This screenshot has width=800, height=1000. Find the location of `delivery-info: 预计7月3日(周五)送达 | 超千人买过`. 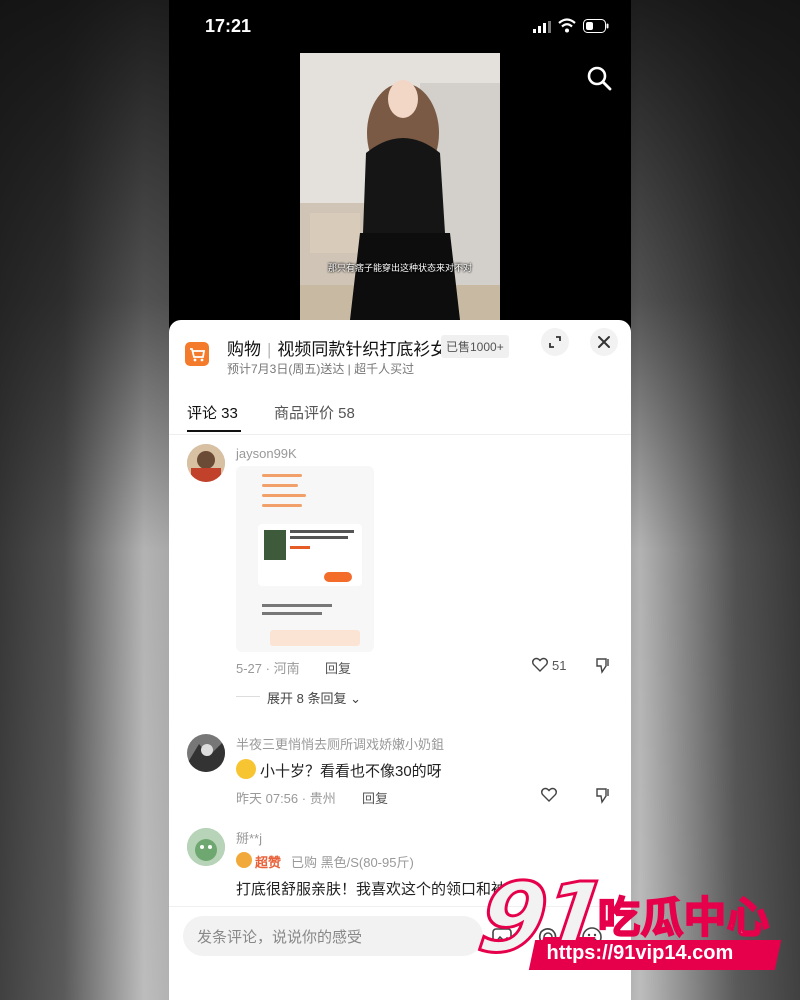

delivery-info: 预计7月3日(周五)送达 | 超千人买过 is located at coordinates (321, 369).